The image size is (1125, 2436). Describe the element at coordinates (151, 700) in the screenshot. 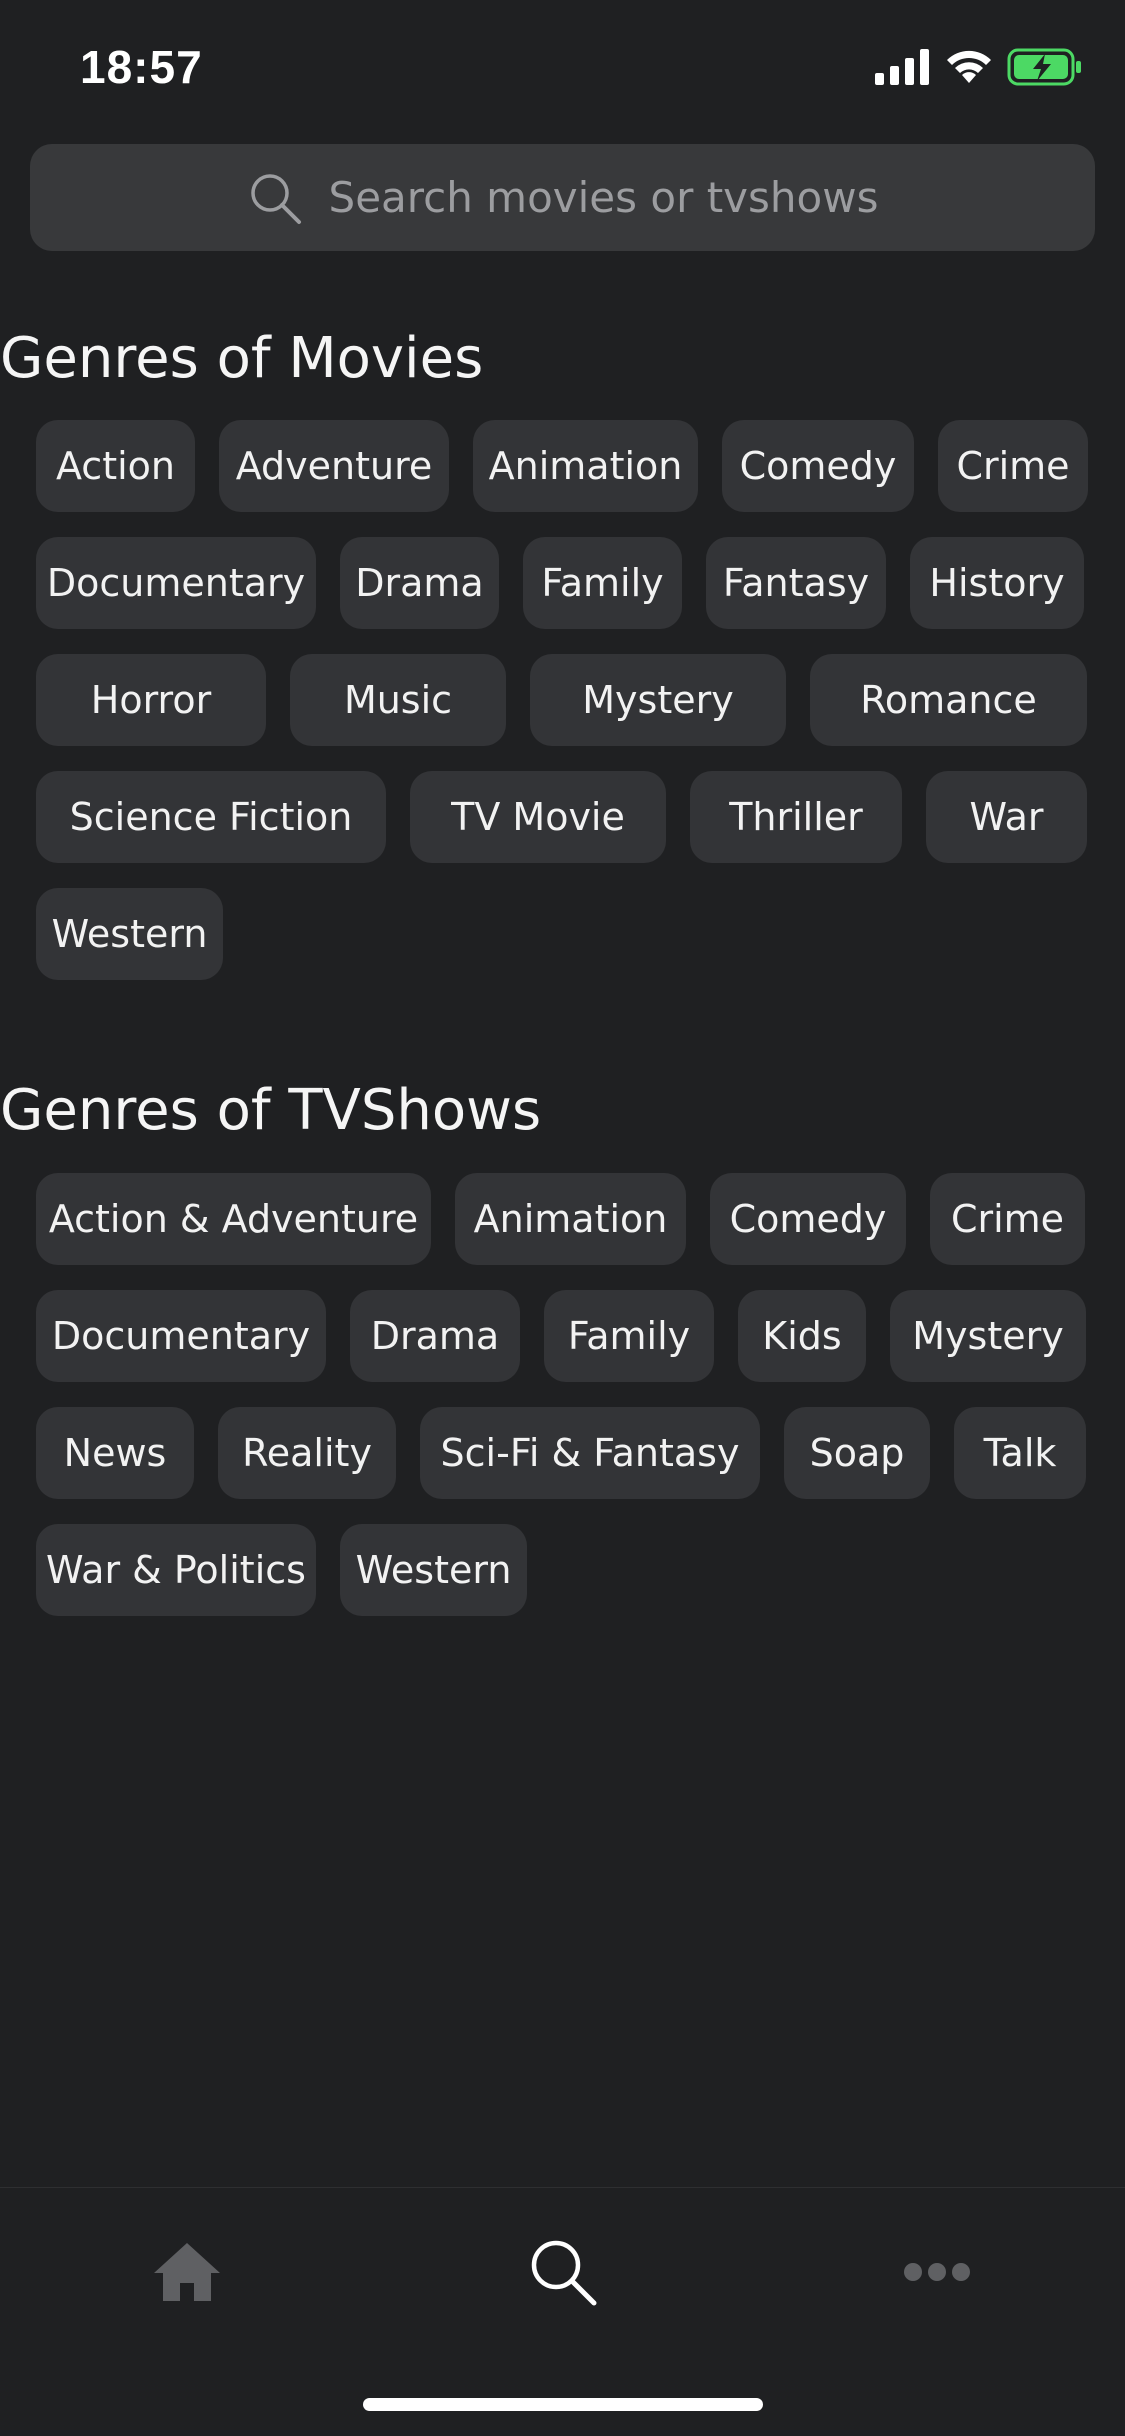

I see `movie-genre-chip: Horror` at that location.